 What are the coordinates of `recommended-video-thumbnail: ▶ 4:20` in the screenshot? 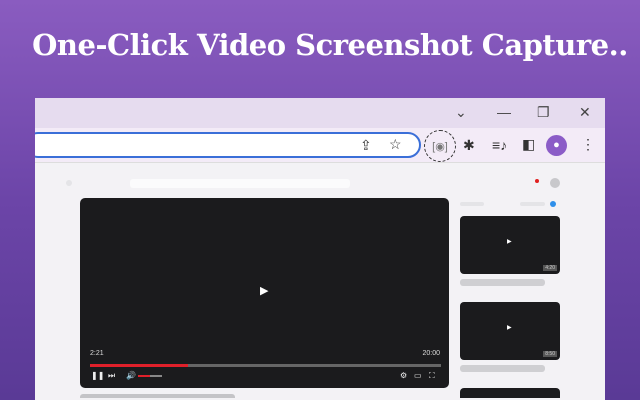 It's located at (510, 245).